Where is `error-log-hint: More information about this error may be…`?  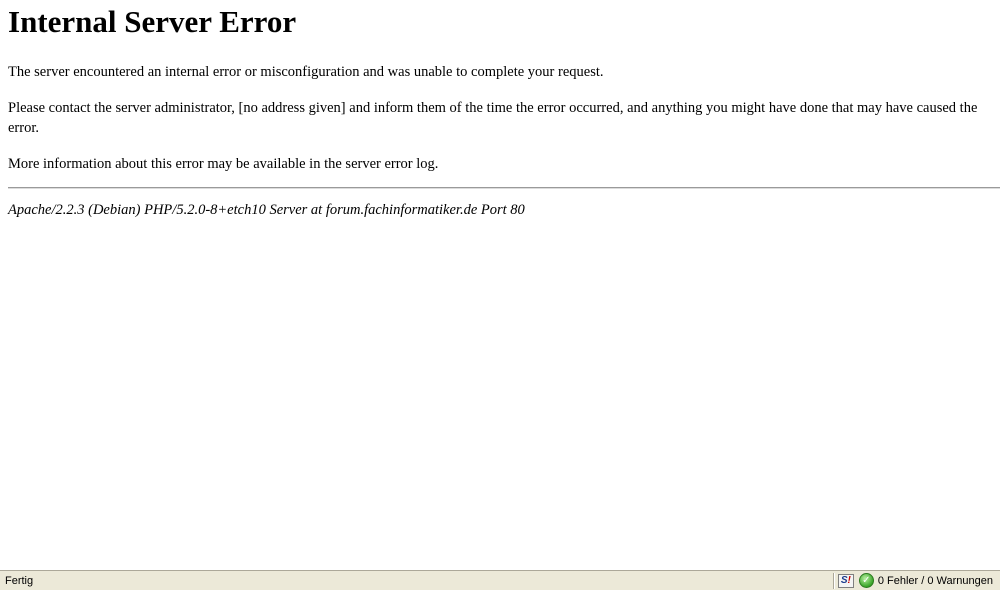 error-log-hint: More information about this error may be… is located at coordinates (223, 164).